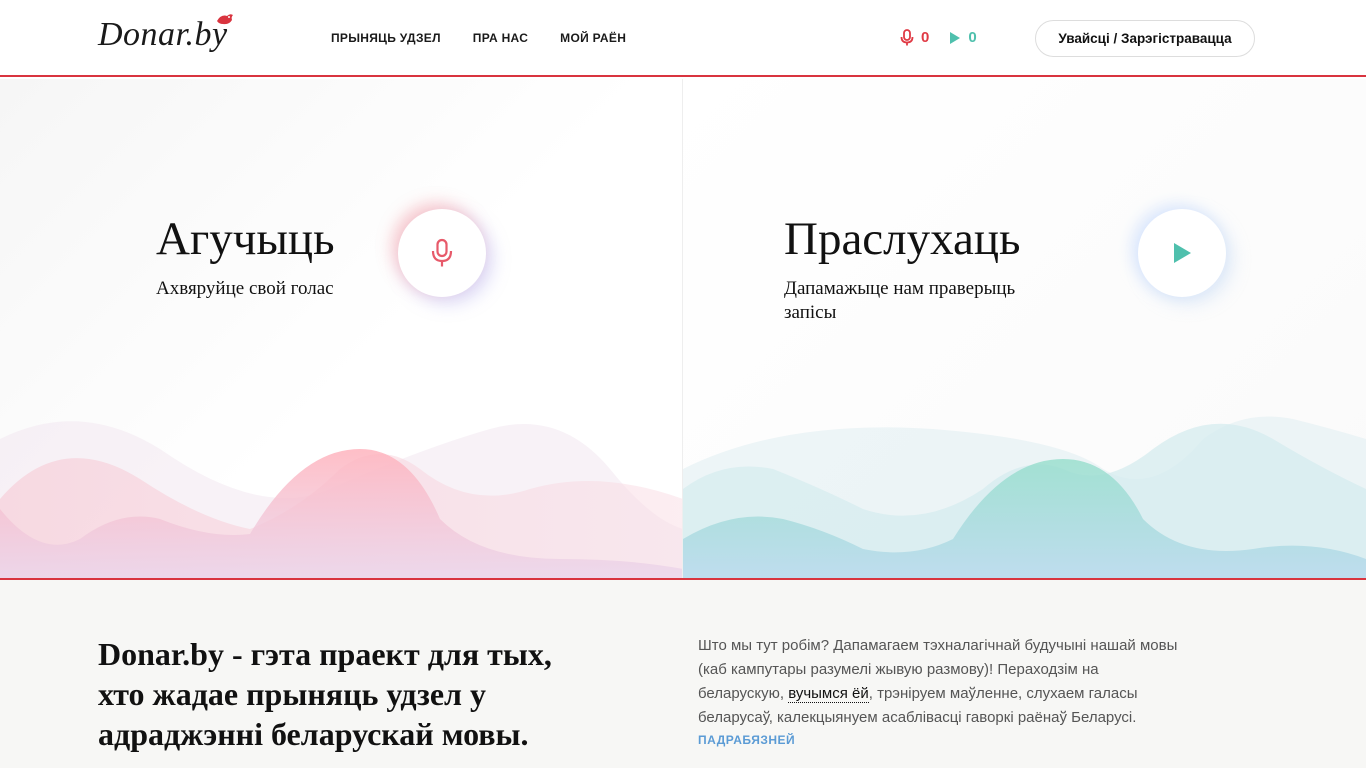 Image resolution: width=1366 pixels, height=768 pixels. I want to click on main-nav: ПРЫНЯЦЬ УДЗЕЛ ПРА НАС МОЙ РАЁН, so click(478, 38).